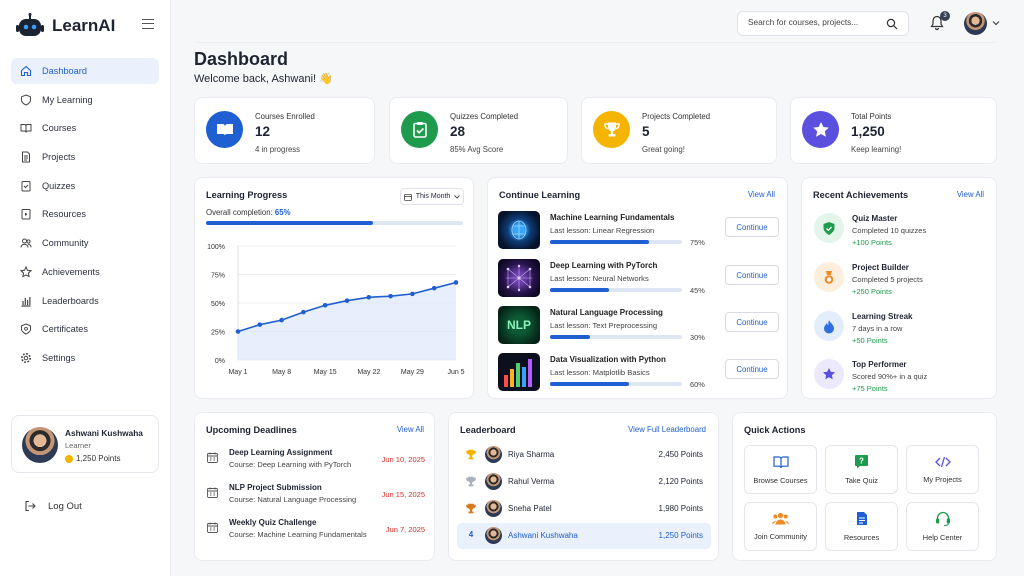  What do you see at coordinates (879, 364) in the screenshot?
I see `achievement-title: Top Performer` at bounding box center [879, 364].